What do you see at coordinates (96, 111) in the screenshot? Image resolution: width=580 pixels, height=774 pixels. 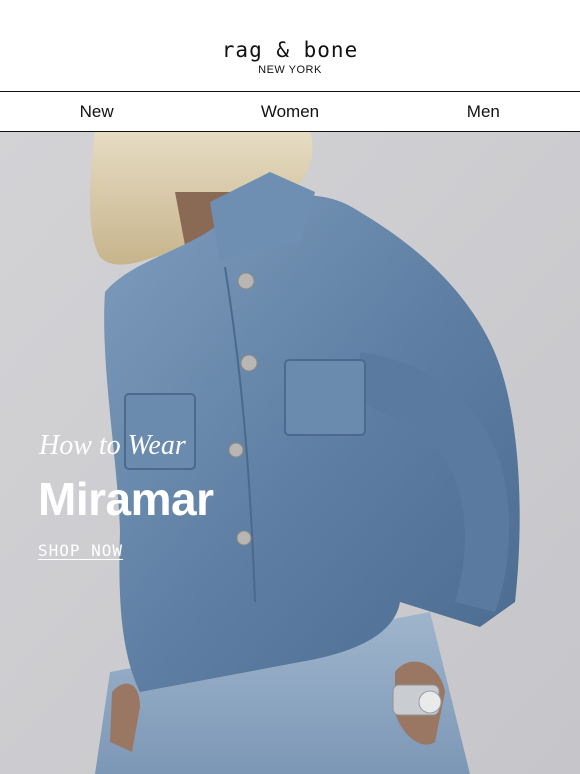 I see `nav-item-new: New` at bounding box center [96, 111].